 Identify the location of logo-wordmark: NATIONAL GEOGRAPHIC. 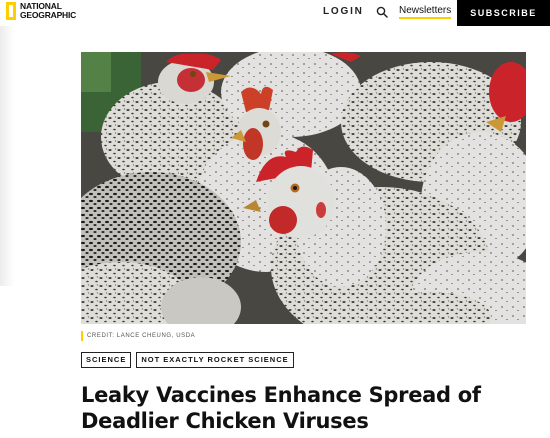
(48, 11).